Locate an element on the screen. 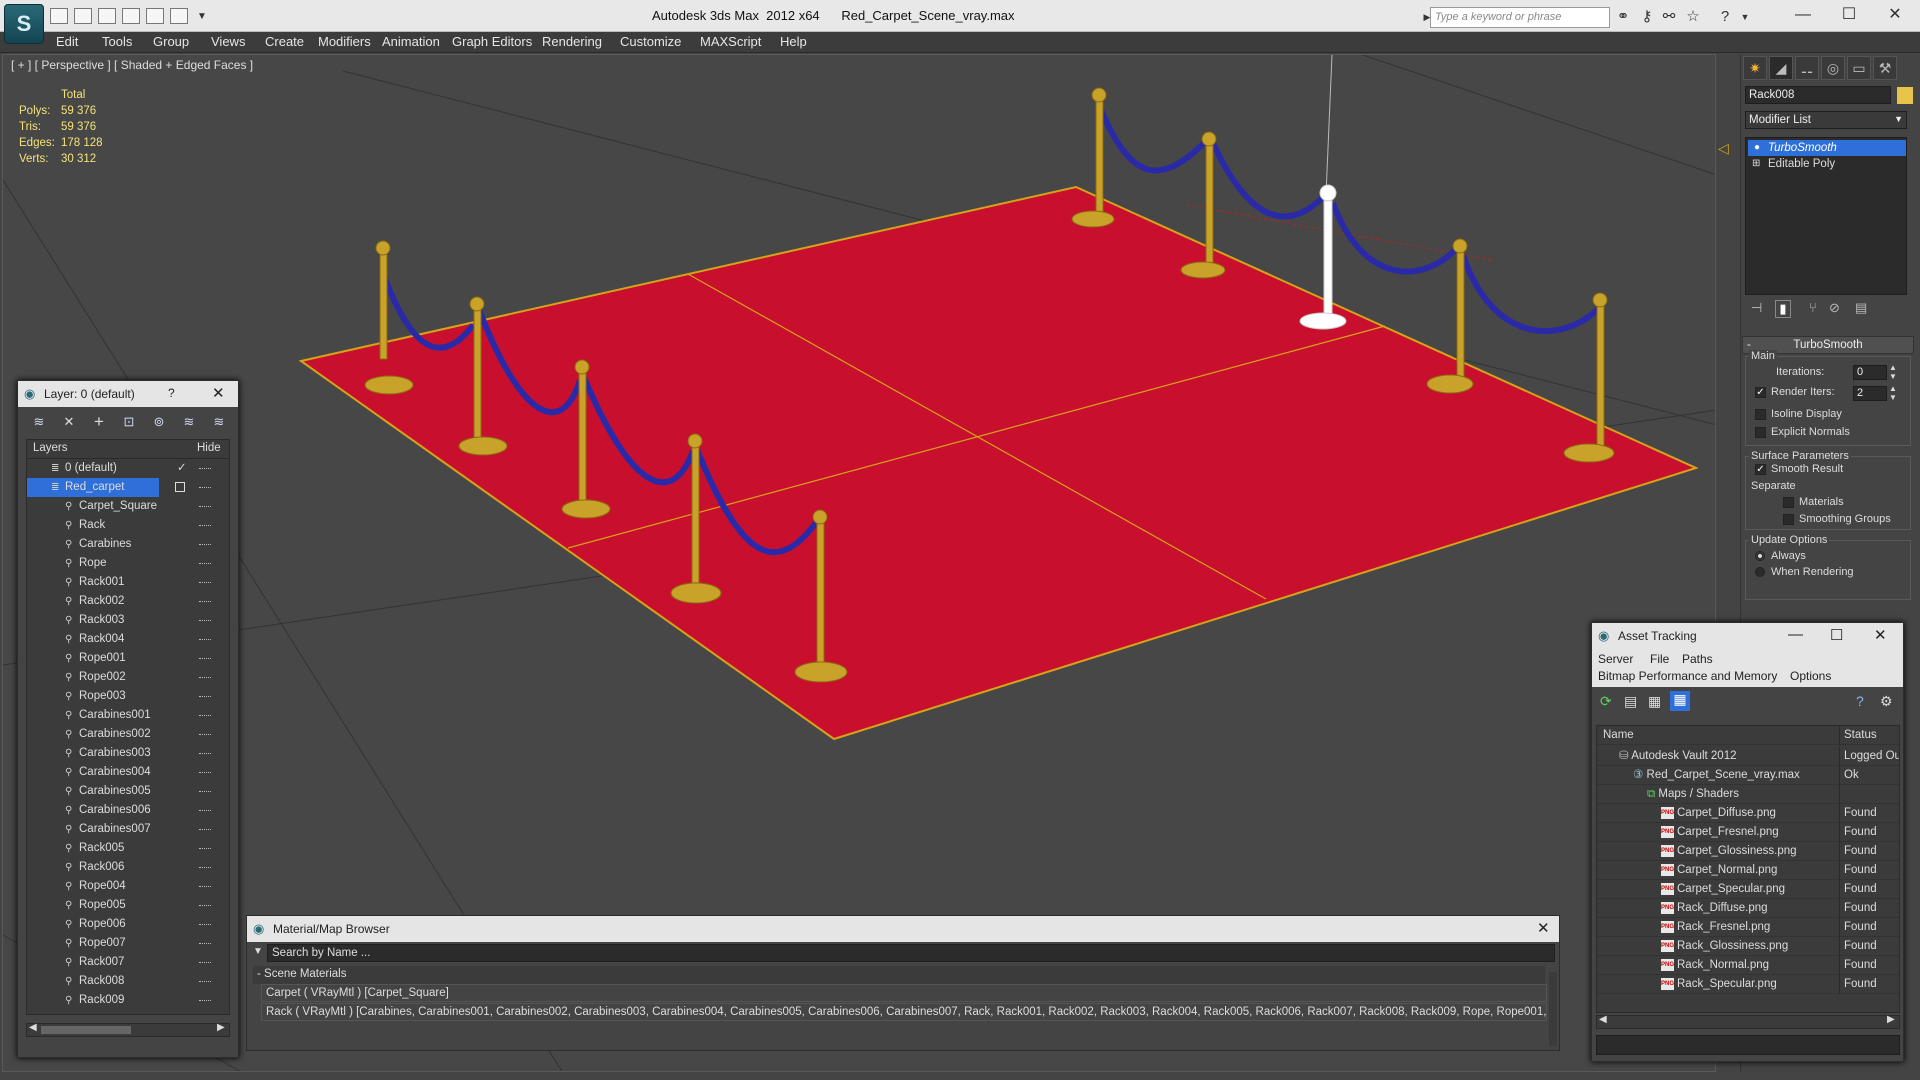 The height and width of the screenshot is (1080, 1920). fetch-icon is located at coordinates (179, 16).